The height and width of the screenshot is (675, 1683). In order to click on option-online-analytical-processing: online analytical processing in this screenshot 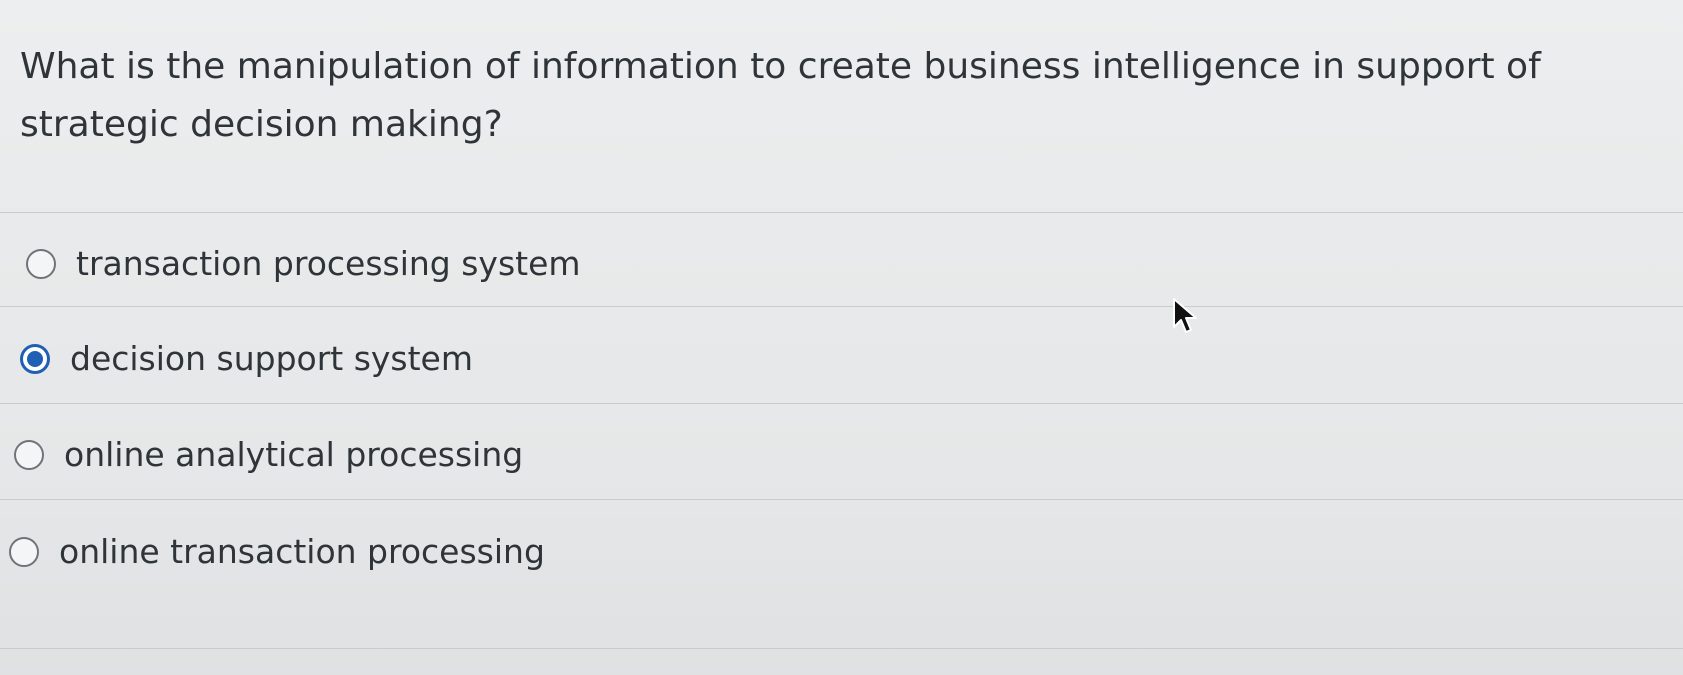, I will do `click(268, 454)`.